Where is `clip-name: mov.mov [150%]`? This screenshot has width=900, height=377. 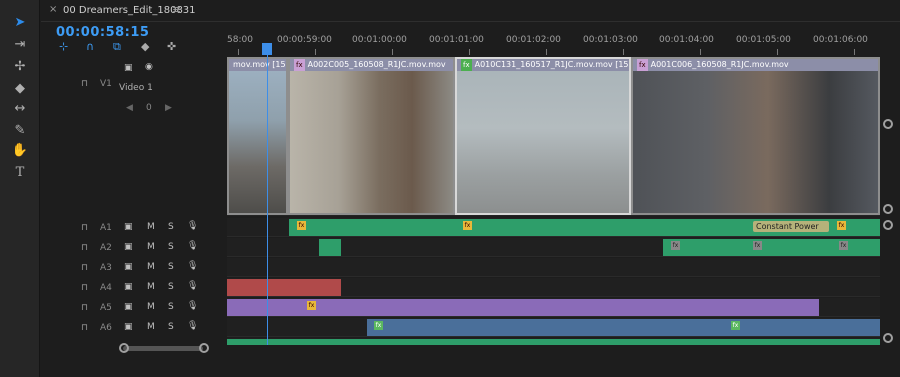
clip-name: mov.mov [150%] is located at coordinates (259, 64).